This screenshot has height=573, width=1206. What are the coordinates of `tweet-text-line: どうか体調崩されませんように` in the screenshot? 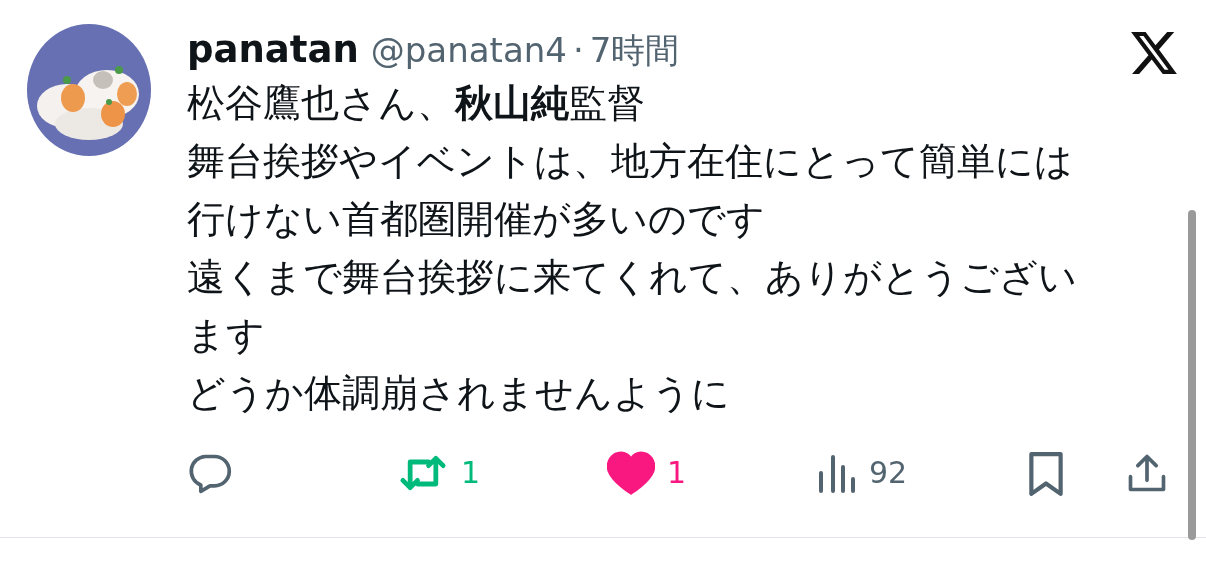 It's located at (459, 393).